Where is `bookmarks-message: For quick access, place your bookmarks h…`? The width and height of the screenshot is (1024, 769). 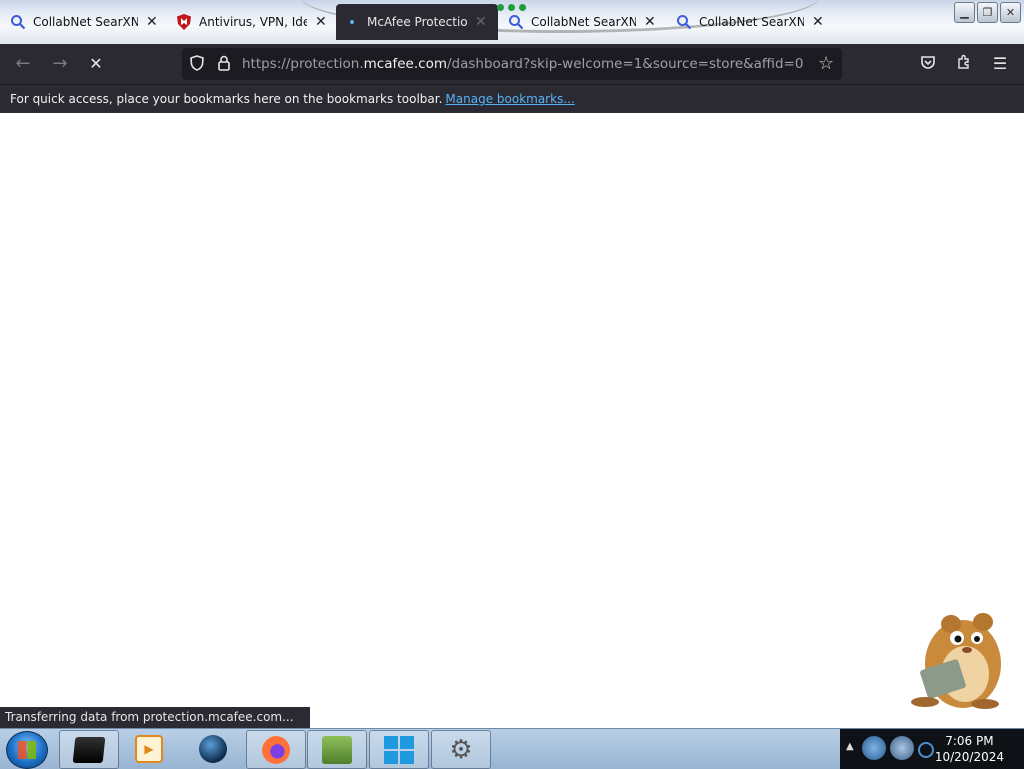 bookmarks-message: For quick access, place your bookmarks h… is located at coordinates (226, 99).